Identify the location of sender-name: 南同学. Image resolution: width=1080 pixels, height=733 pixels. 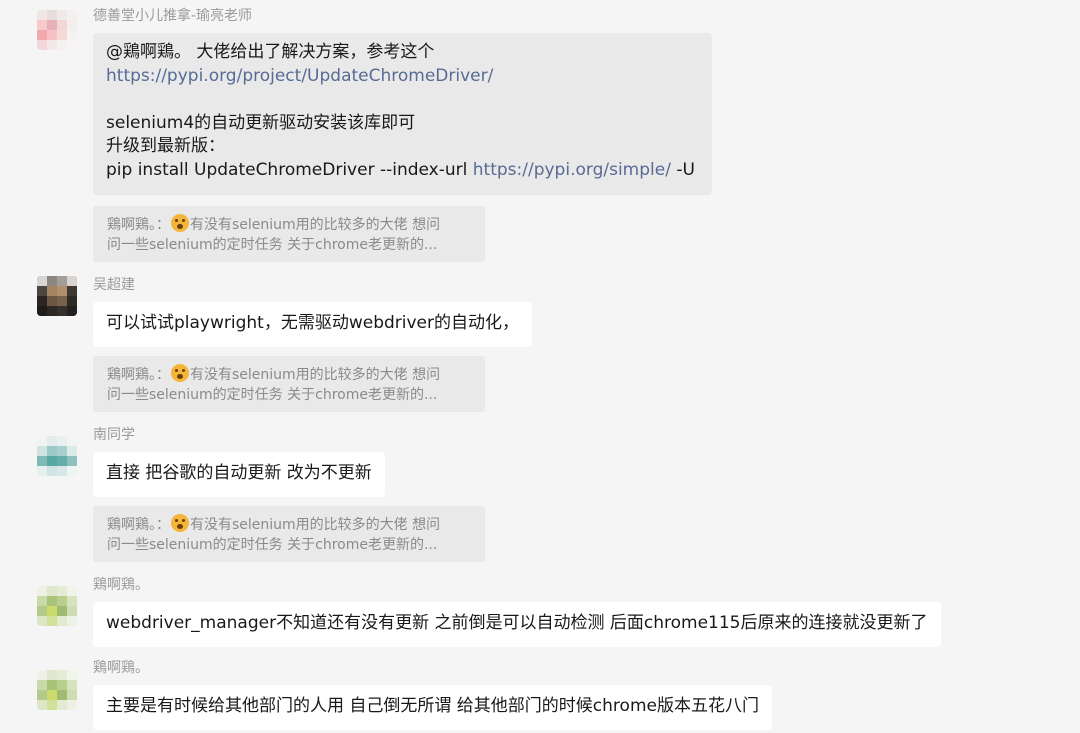
(114, 435).